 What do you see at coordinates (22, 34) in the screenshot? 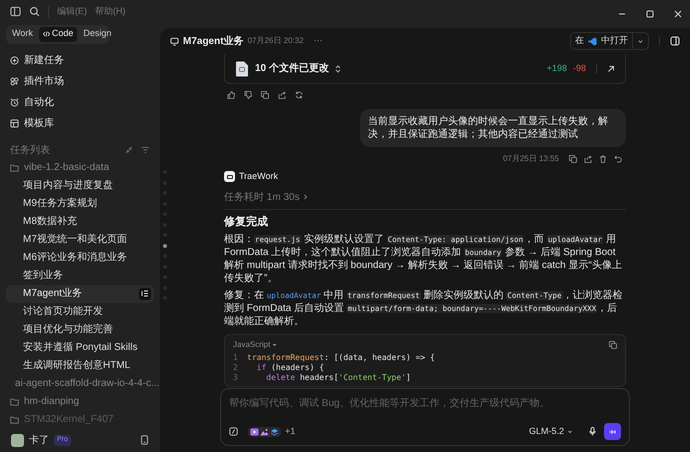
I see `mode-tab: Work` at bounding box center [22, 34].